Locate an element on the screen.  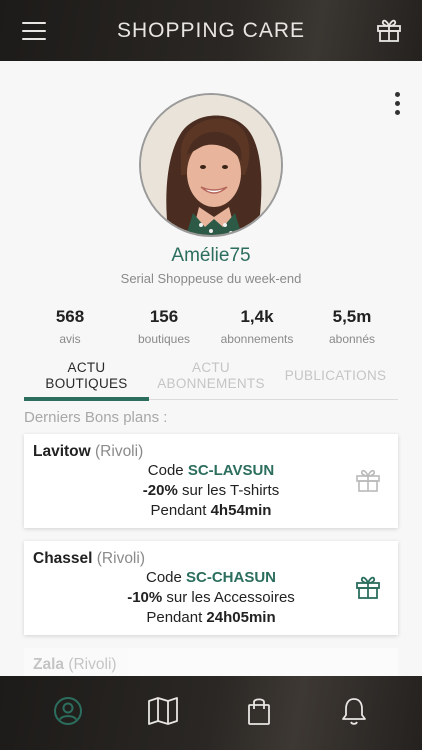
stat-subscriptions: 1,4k abonnements is located at coordinates (257, 326).